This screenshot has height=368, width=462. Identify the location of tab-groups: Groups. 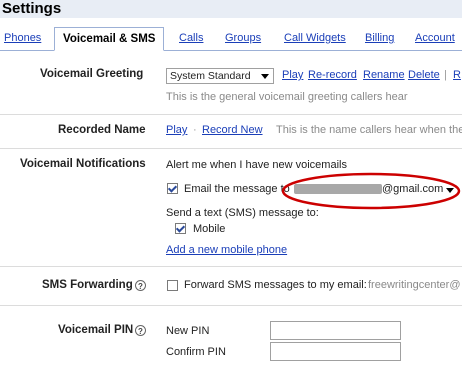
(243, 38).